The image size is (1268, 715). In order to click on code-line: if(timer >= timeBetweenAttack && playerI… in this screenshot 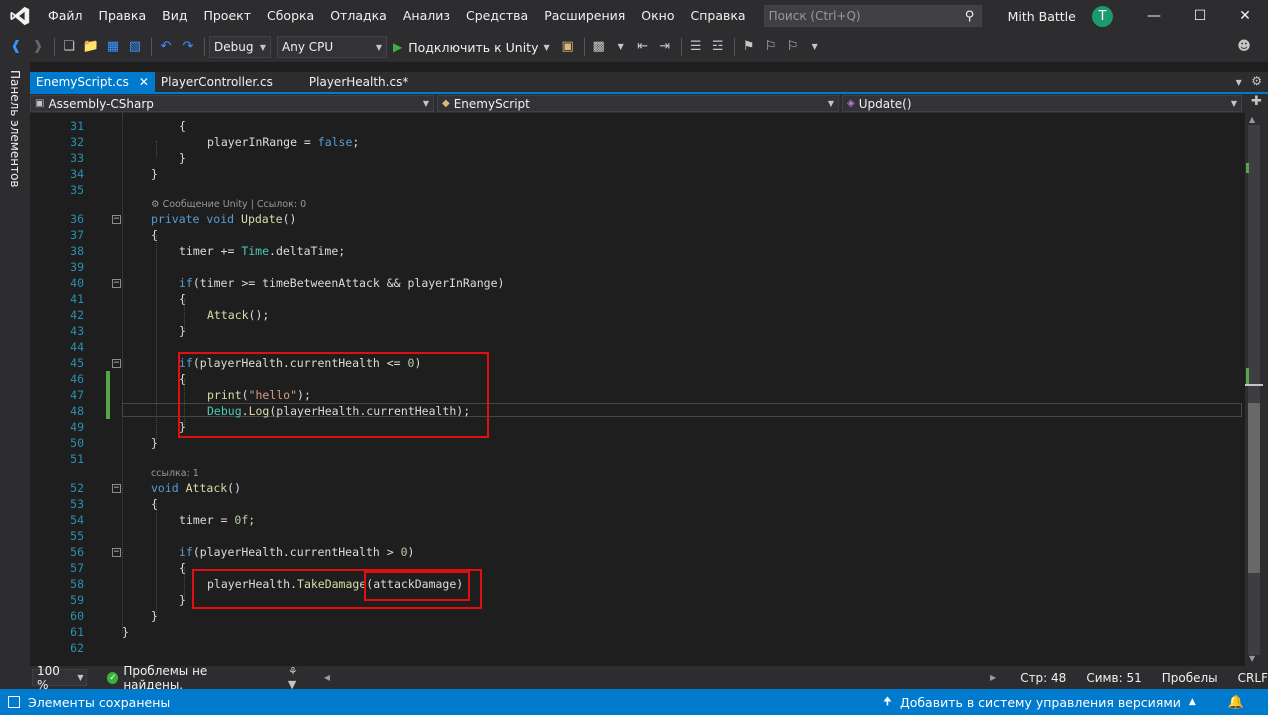, I will do `click(342, 283)`.